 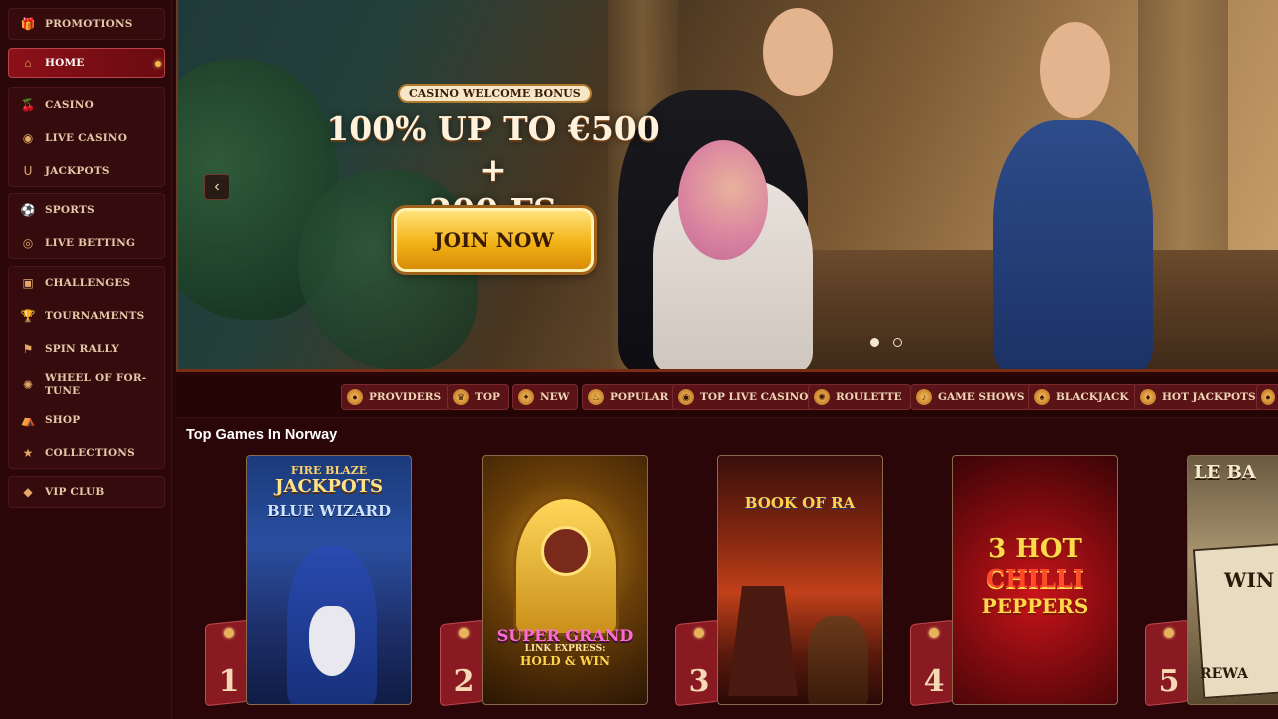 I want to click on category-hot-jackpots: ♦ HOT JACKPOTS, so click(x=1199, y=397).